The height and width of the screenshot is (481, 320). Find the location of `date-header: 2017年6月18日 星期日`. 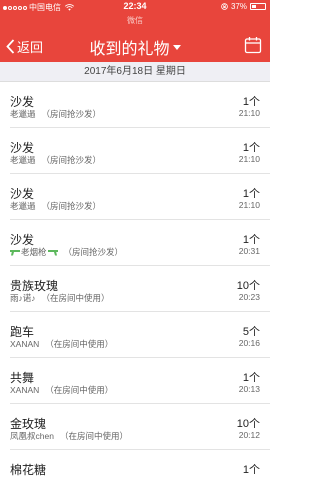

date-header: 2017年6月18日 星期日 is located at coordinates (135, 72).